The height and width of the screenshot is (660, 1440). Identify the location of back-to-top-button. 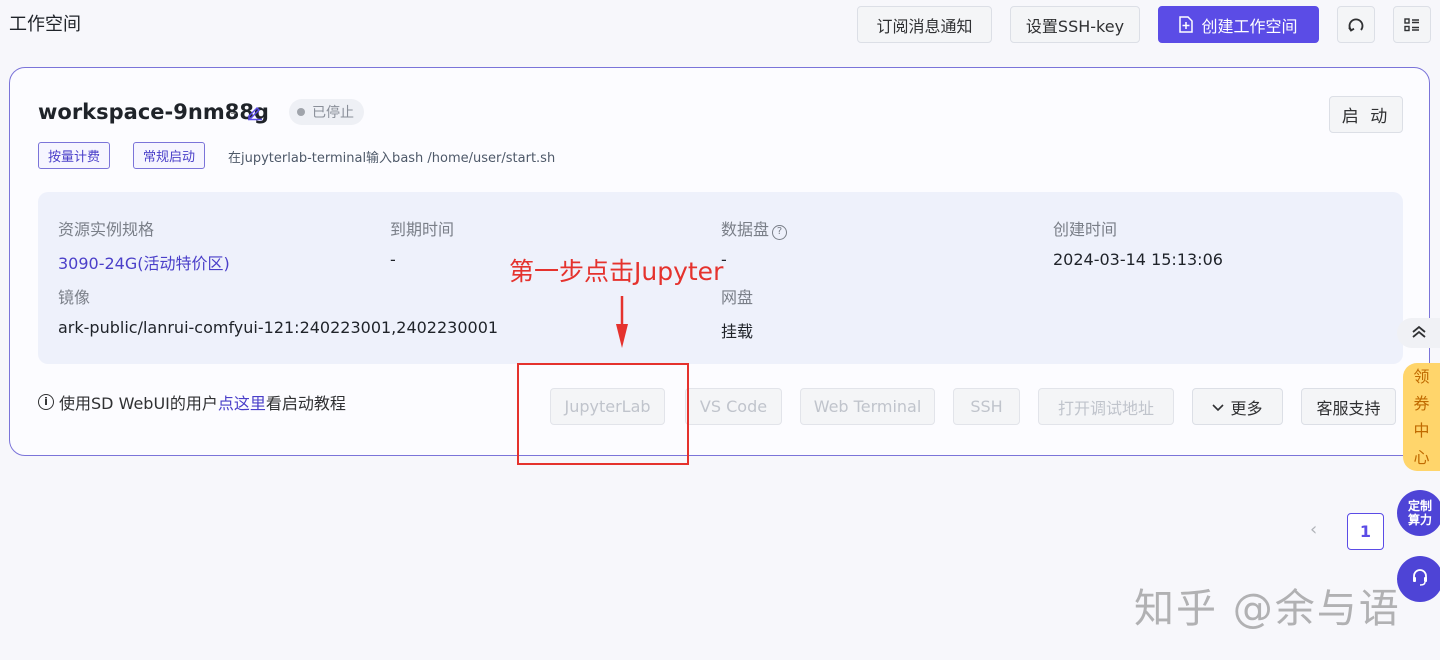
(1418, 333).